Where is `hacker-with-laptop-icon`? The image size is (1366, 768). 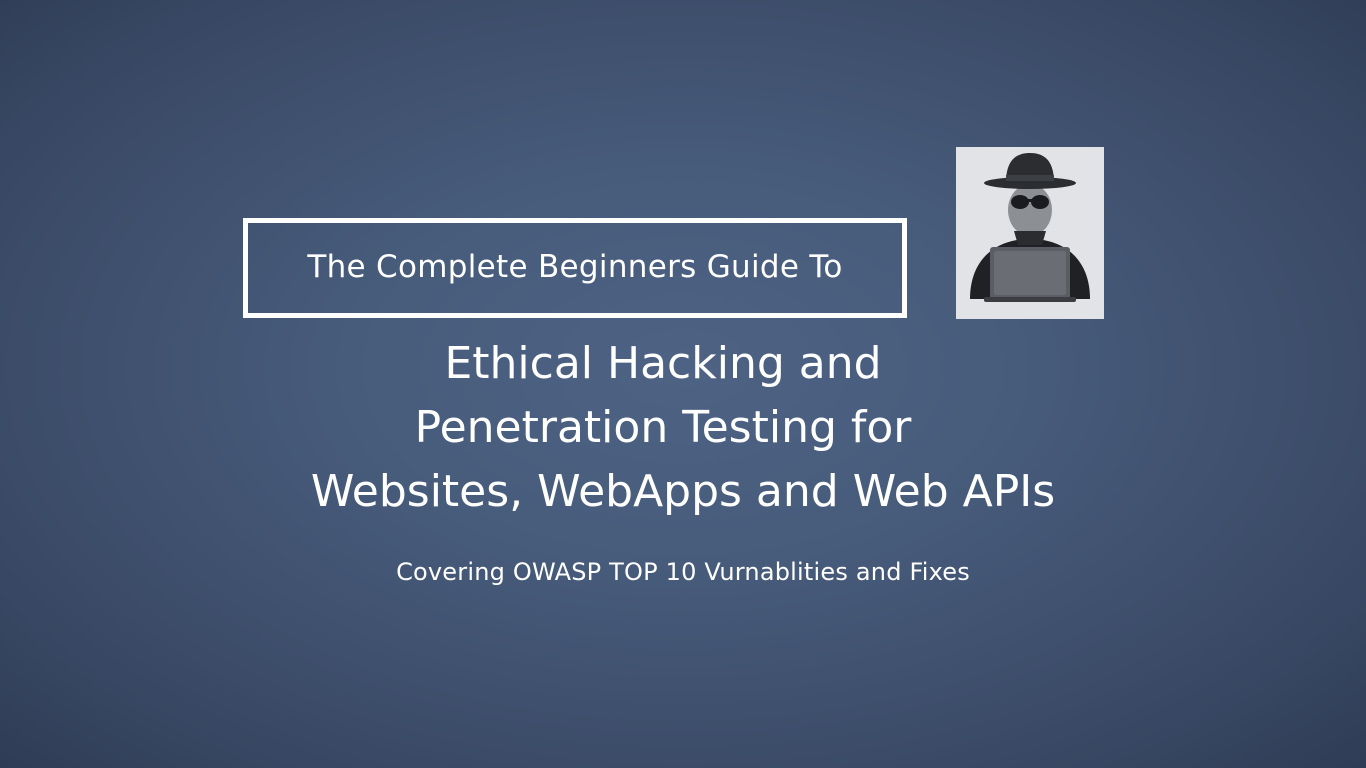 hacker-with-laptop-icon is located at coordinates (1030, 233).